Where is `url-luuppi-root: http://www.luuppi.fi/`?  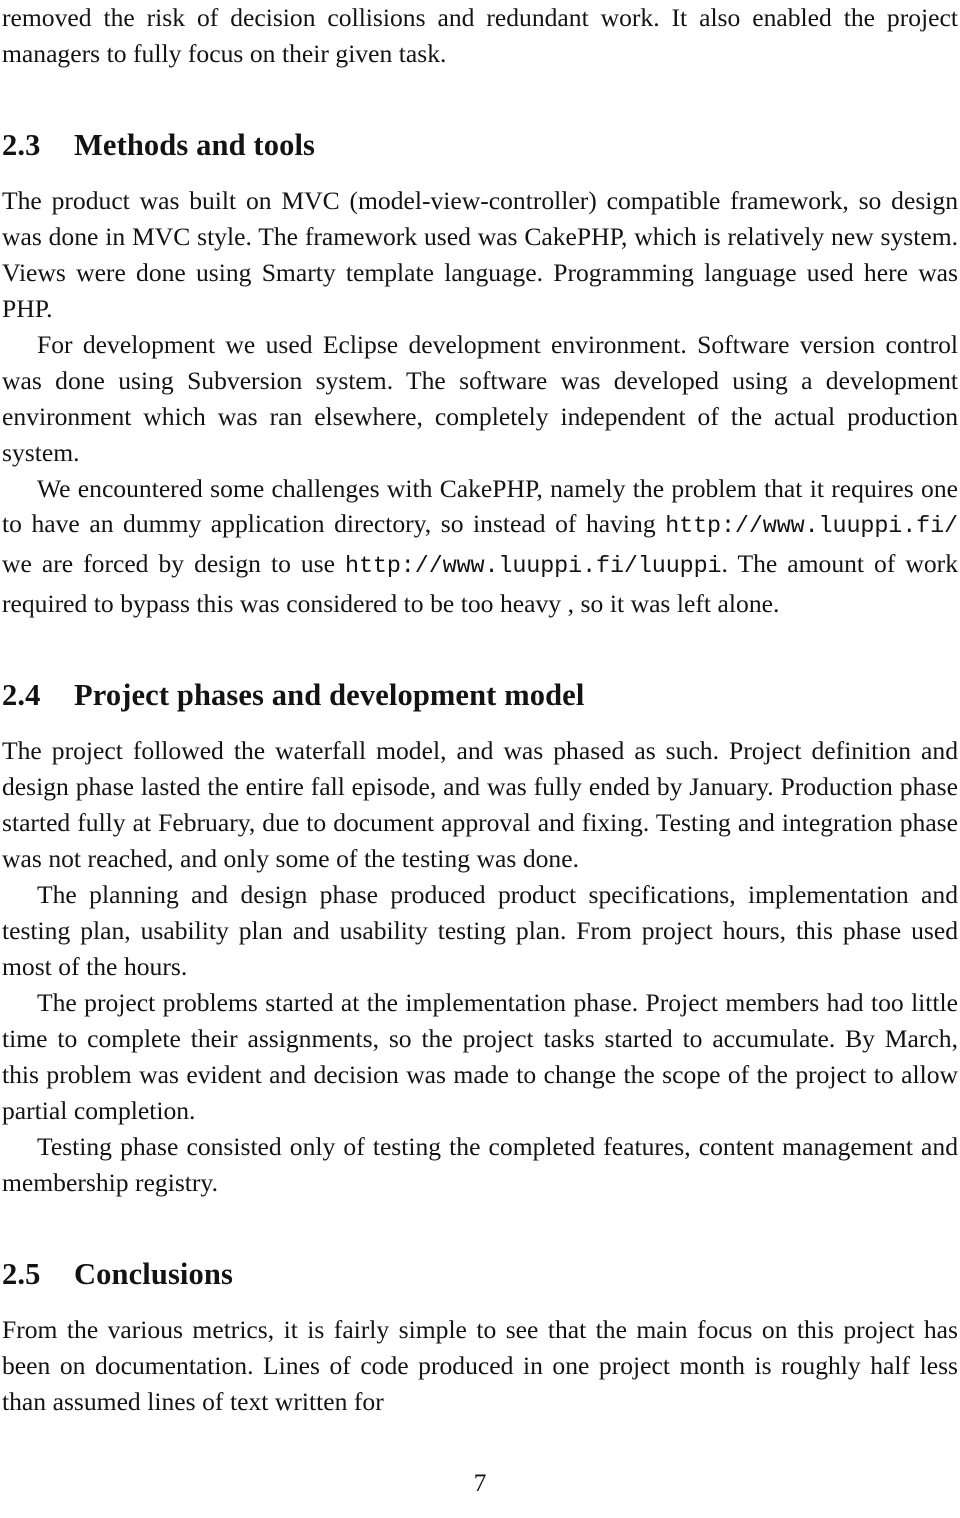
url-luuppi-root: http://www.luuppi.fi/ is located at coordinates (811, 527).